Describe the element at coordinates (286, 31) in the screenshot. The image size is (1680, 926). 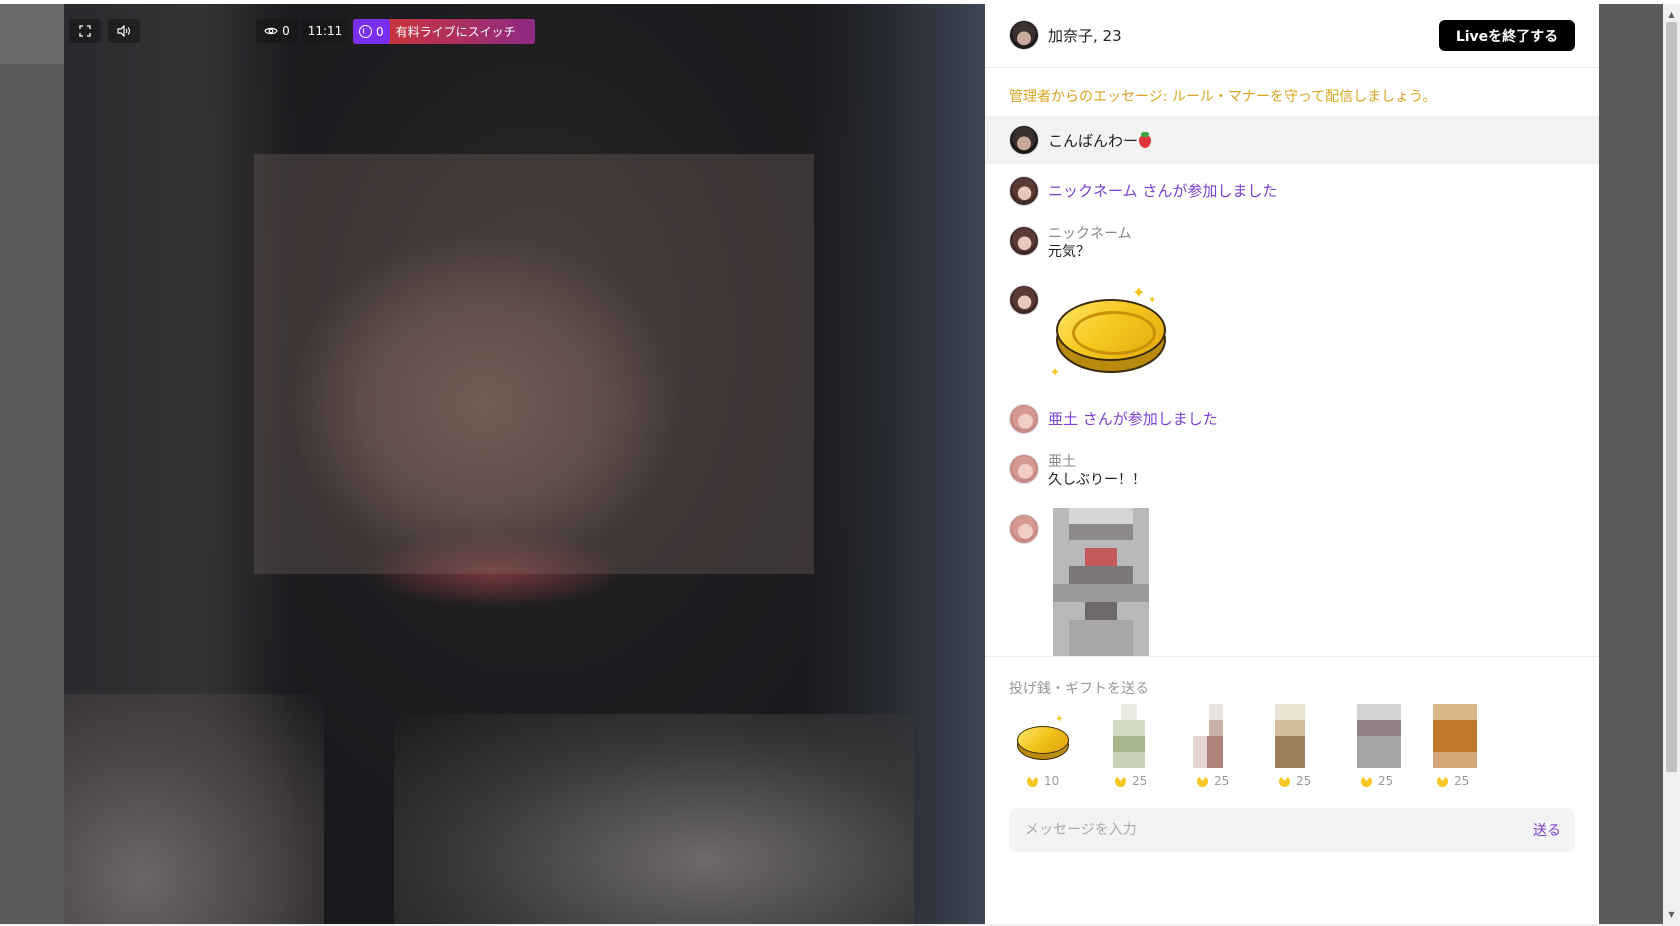
I see `viewer-count-value: 0` at that location.